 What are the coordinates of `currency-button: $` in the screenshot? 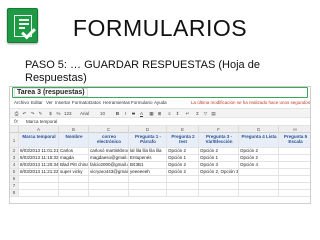 It's located at (50, 113).